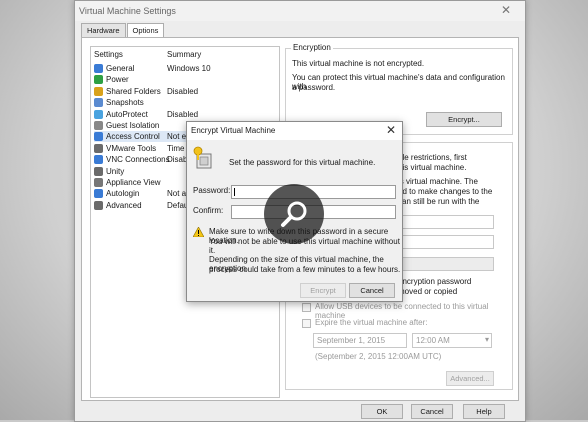 The image size is (588, 422). Describe the element at coordinates (433, 340) in the screenshot. I see `expire-time-value: 12:00 AM` at that location.